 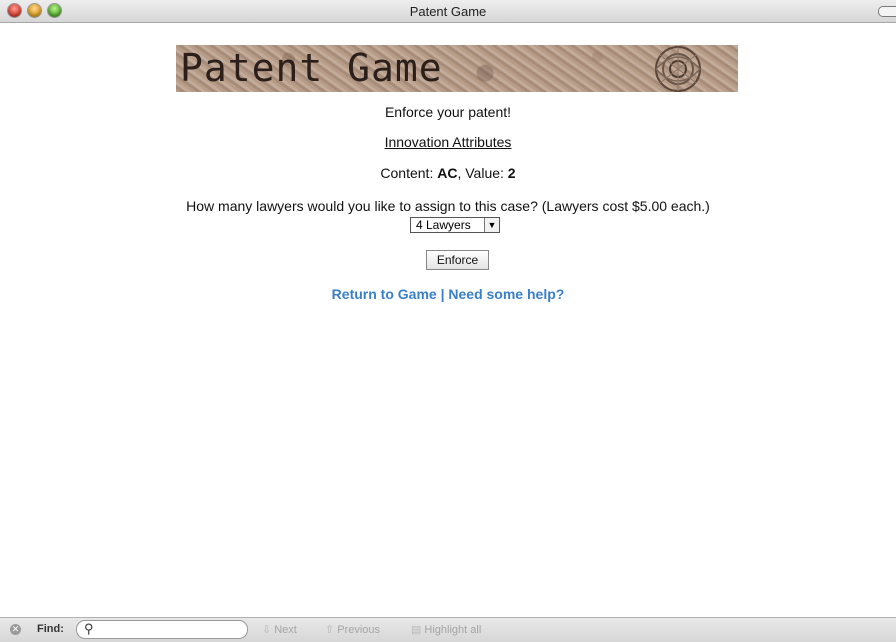 I want to click on toolbar-toggle-button, so click(x=887, y=11).